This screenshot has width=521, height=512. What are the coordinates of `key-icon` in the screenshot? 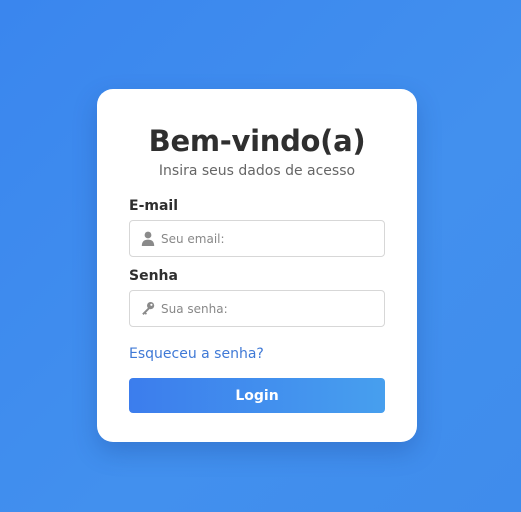 It's located at (148, 308).